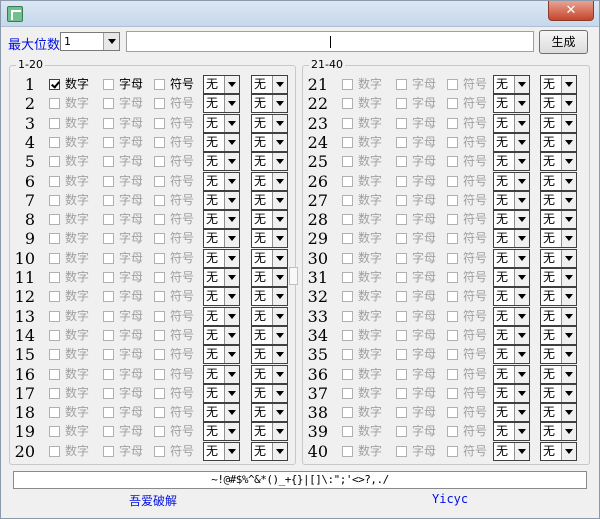  I want to click on special-chars-field: ~!@#$%^&*()_+{}|[]\:";'<>?,./, so click(300, 480).